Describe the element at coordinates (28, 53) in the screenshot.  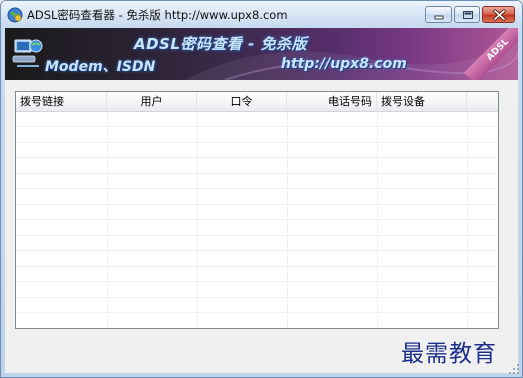
I see `modem-computer-icon` at that location.